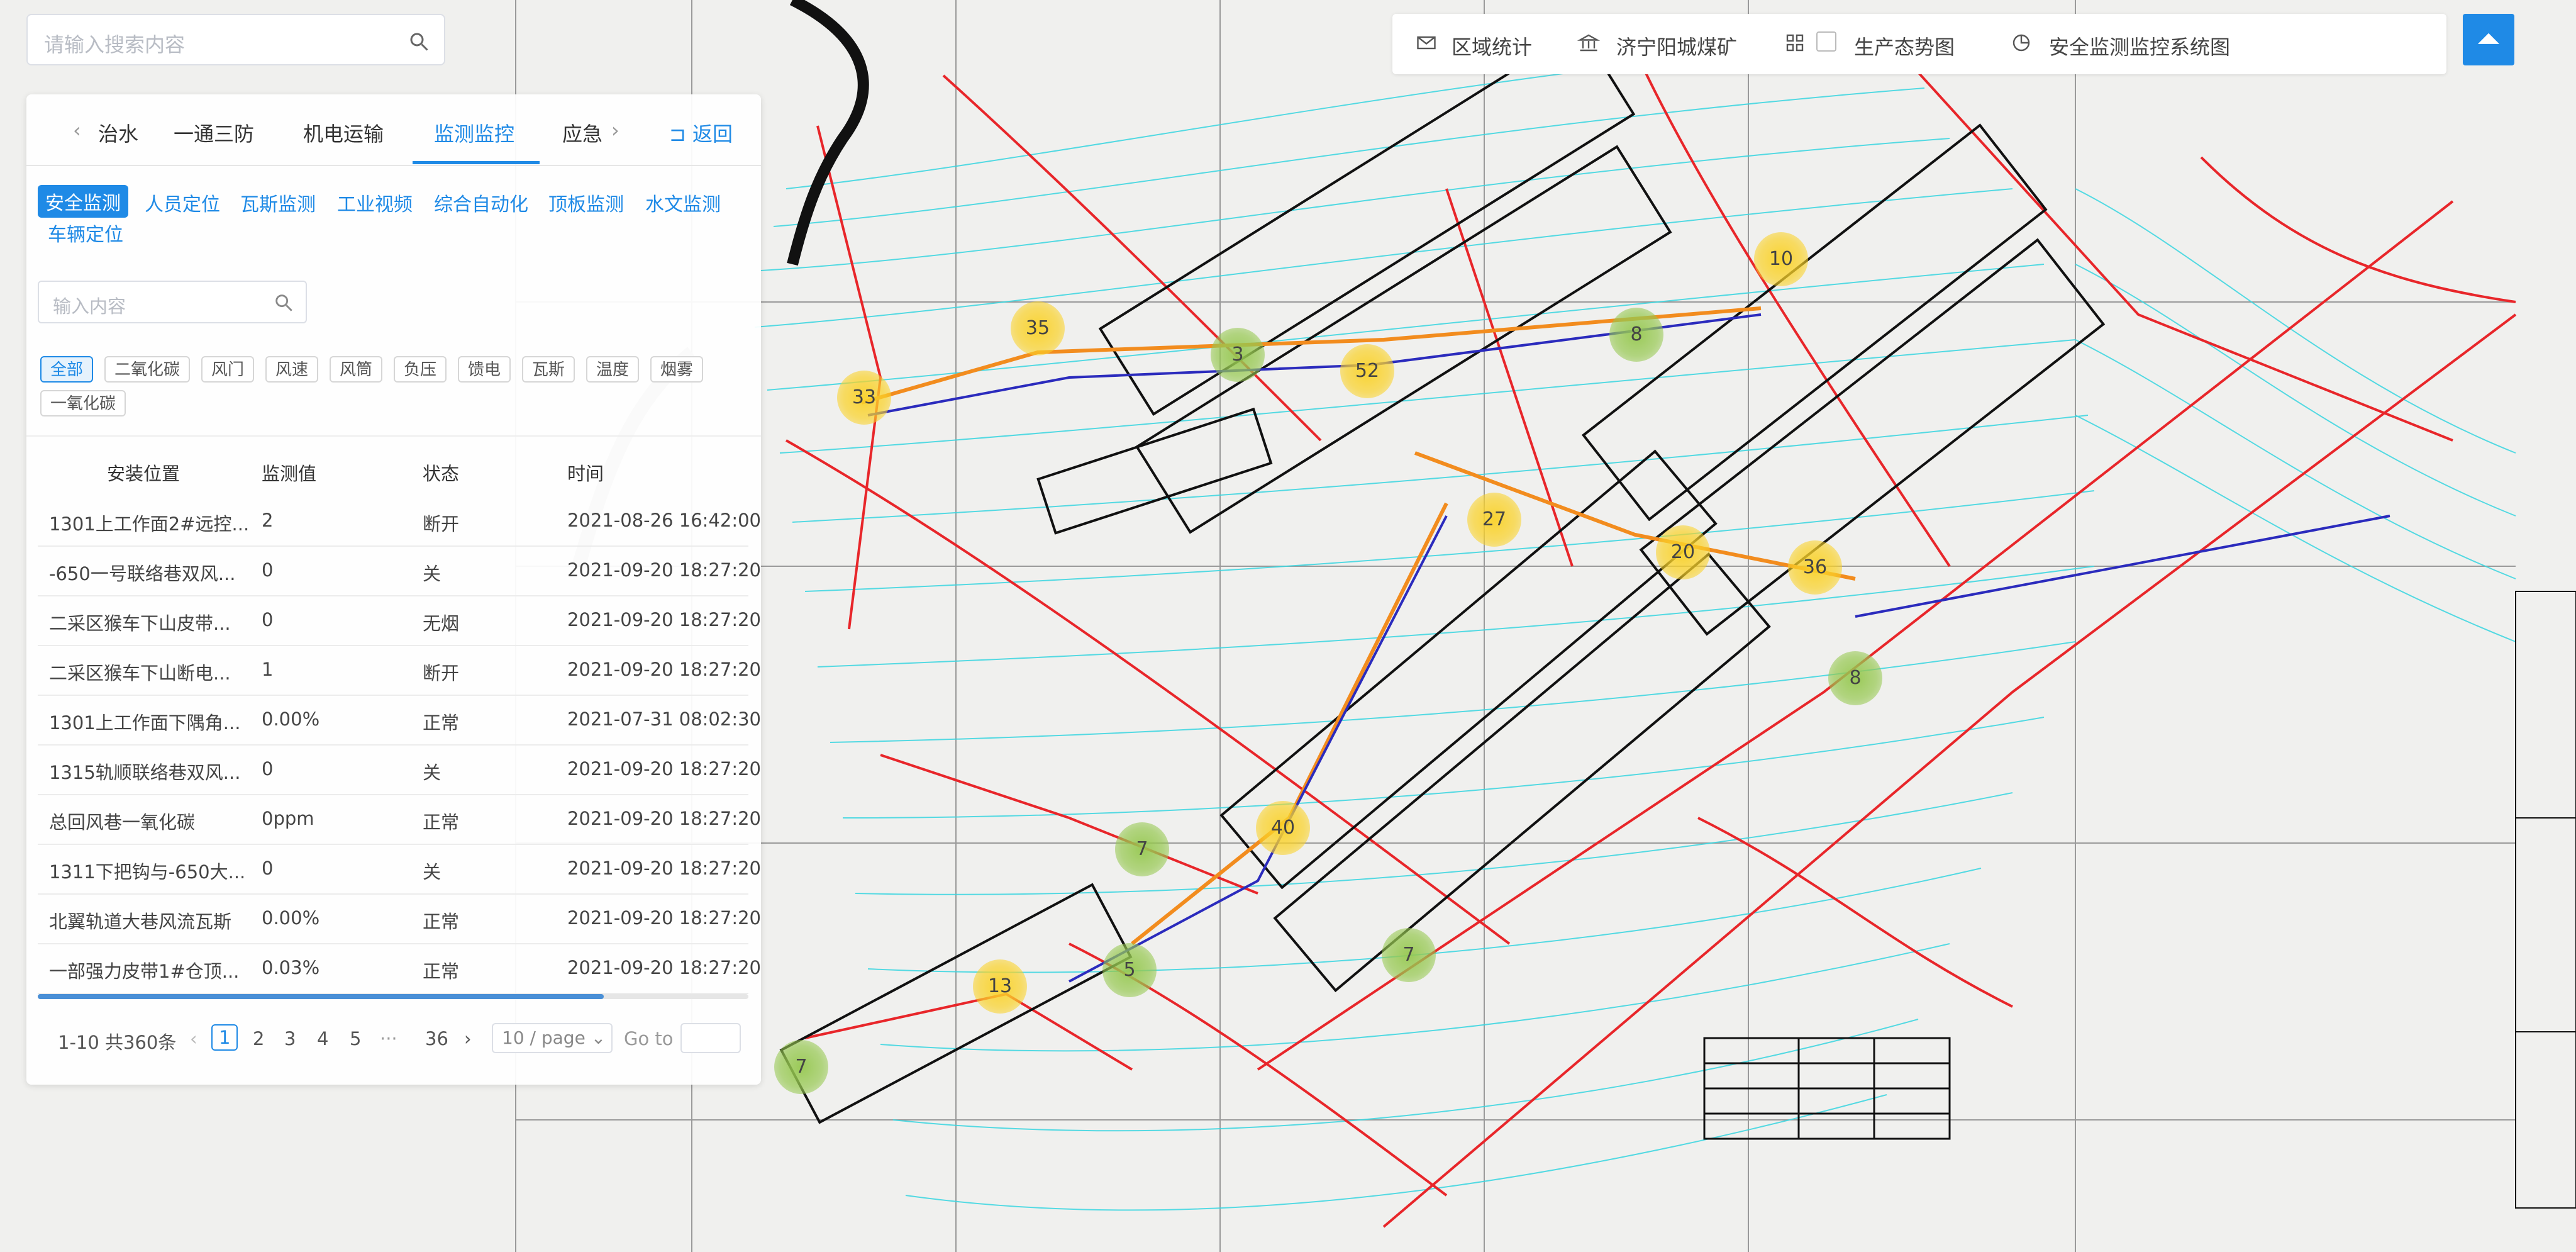 The width and height of the screenshot is (2576, 1252). Describe the element at coordinates (147, 369) in the screenshot. I see `chip-co2: 二氧化碳` at that location.